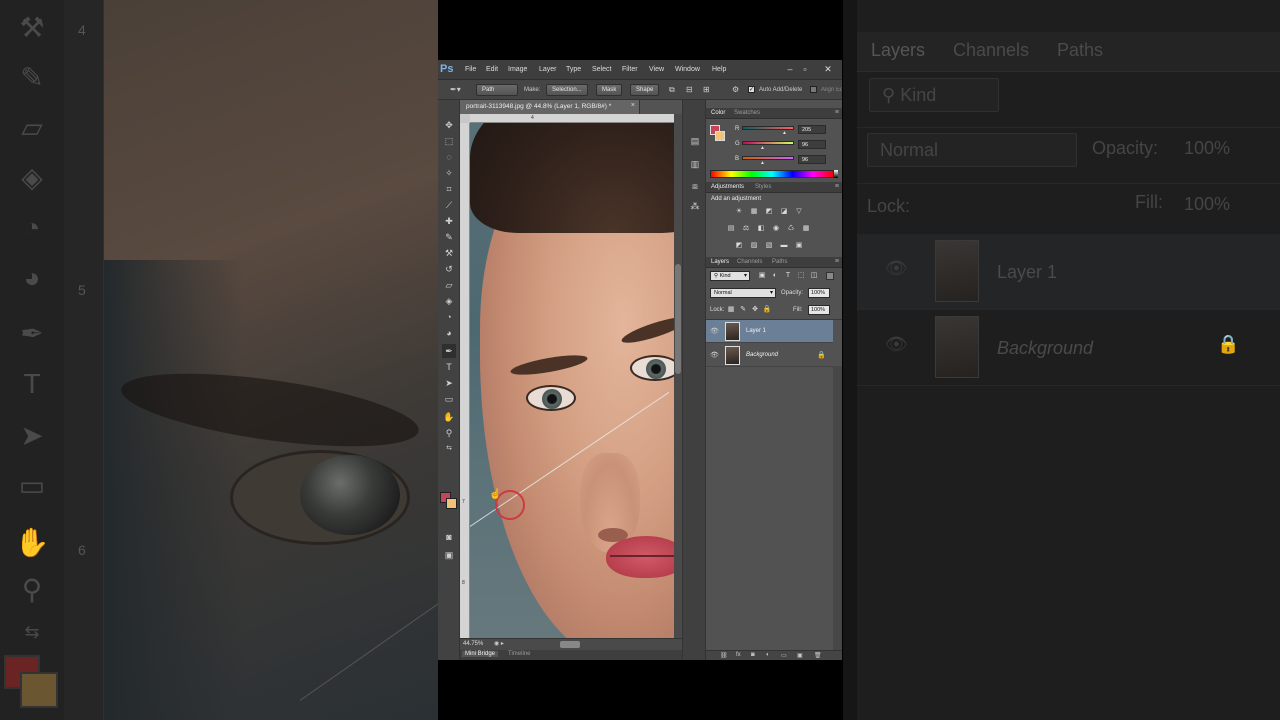 The height and width of the screenshot is (720, 1280). Describe the element at coordinates (449, 189) in the screenshot. I see `crop-tool-icon: ⌗` at that location.